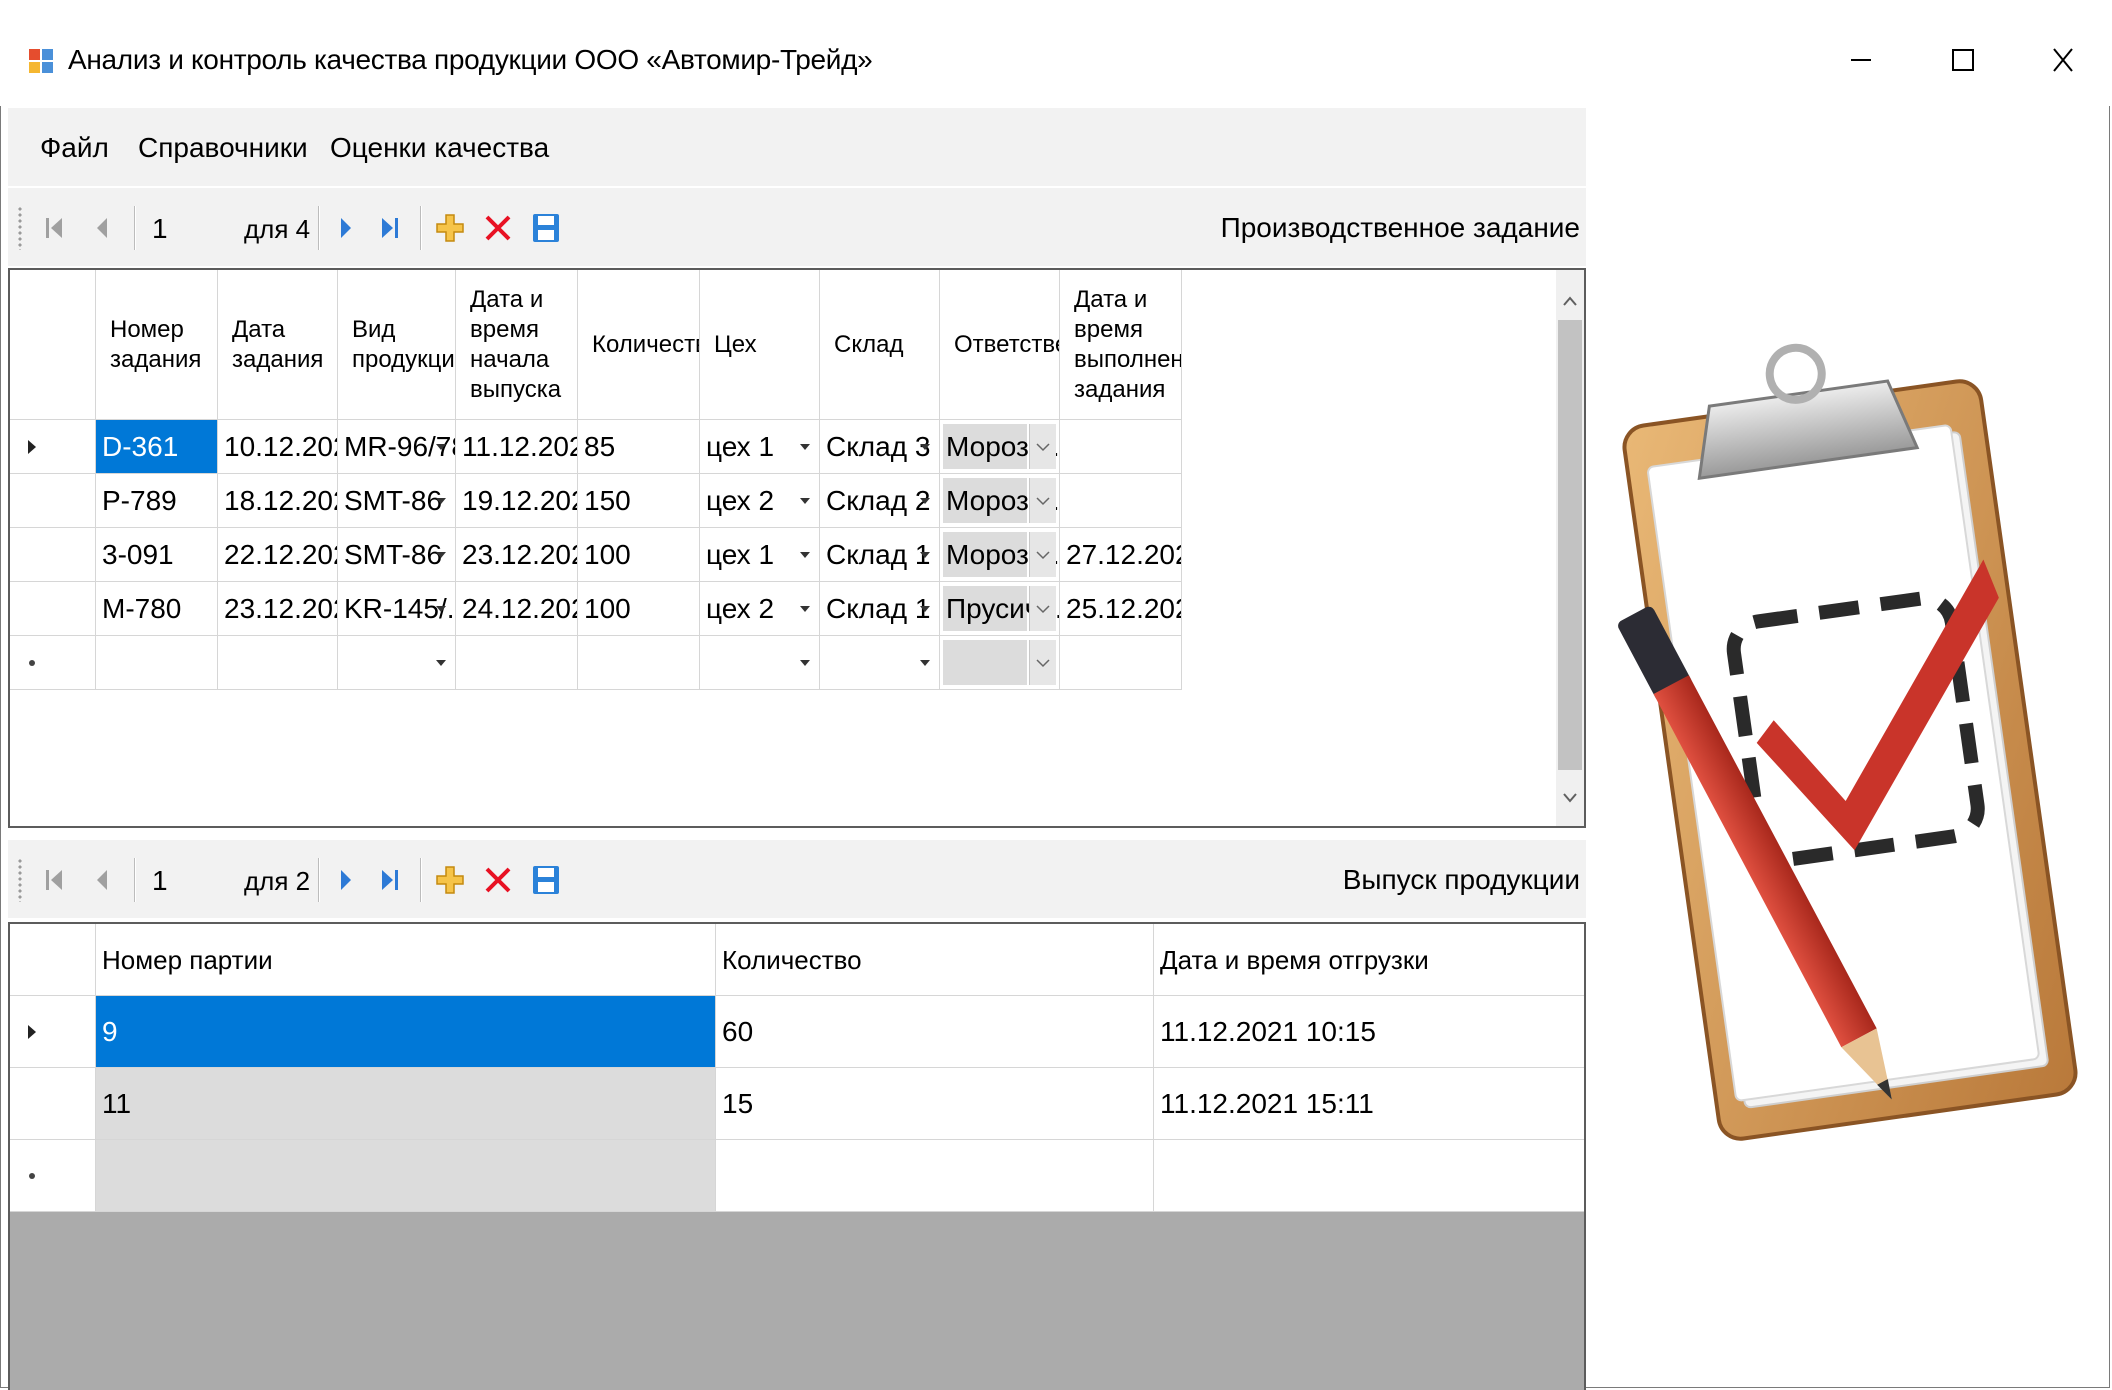 The height and width of the screenshot is (1390, 2112). I want to click on scroll-down-icon, so click(1570, 798).